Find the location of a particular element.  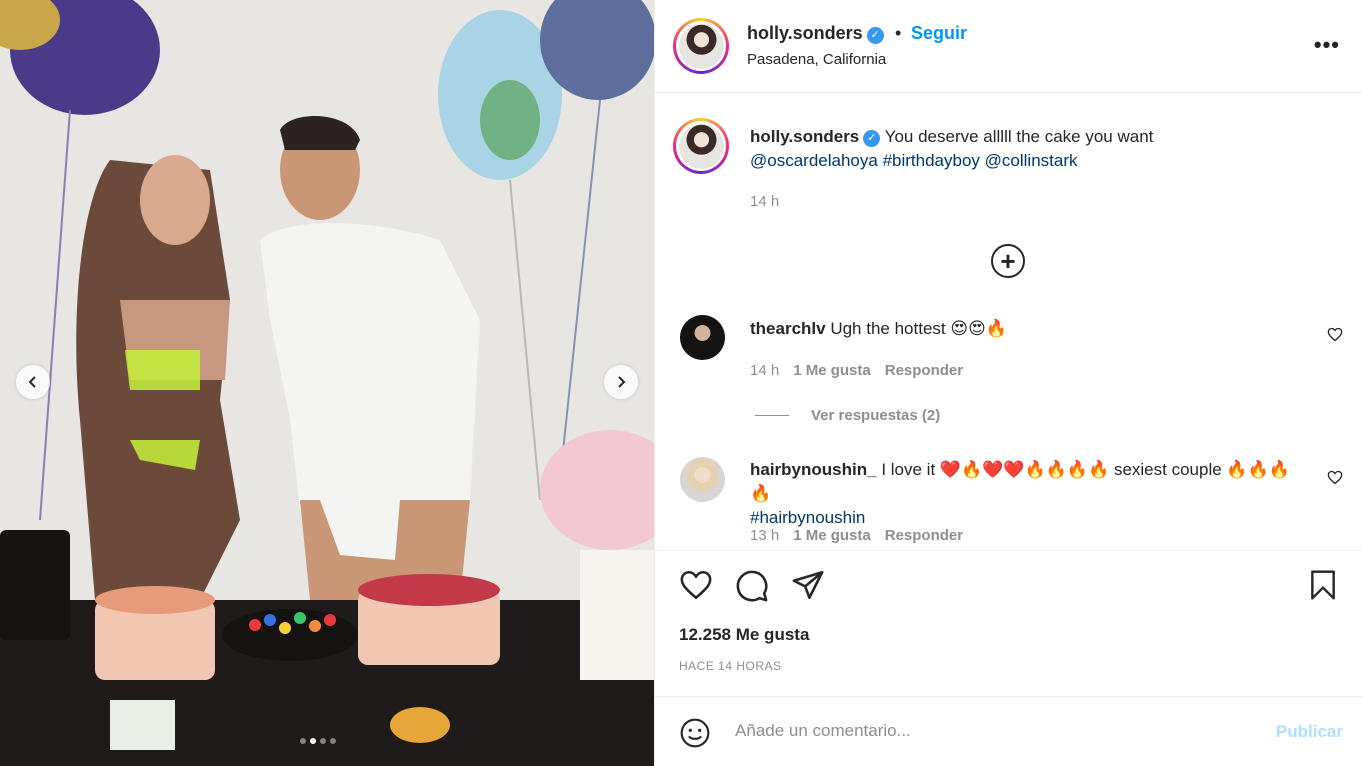

carousel-next-button is located at coordinates (621, 382).